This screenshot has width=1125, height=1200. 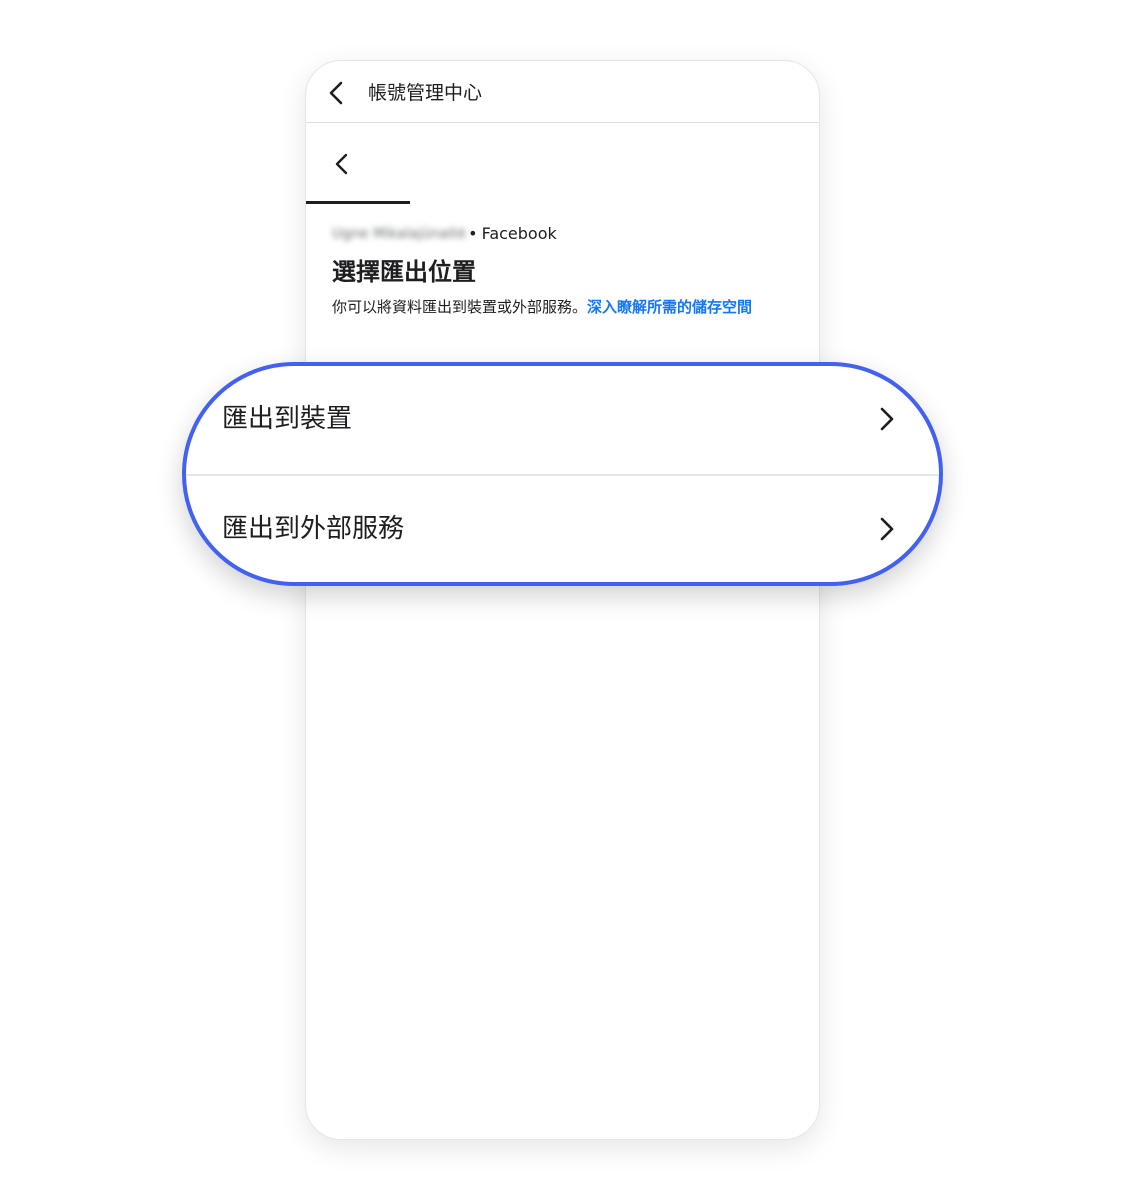 I want to click on account-line: Ugne Mikalajūnaitė • Facebook, so click(x=567, y=234).